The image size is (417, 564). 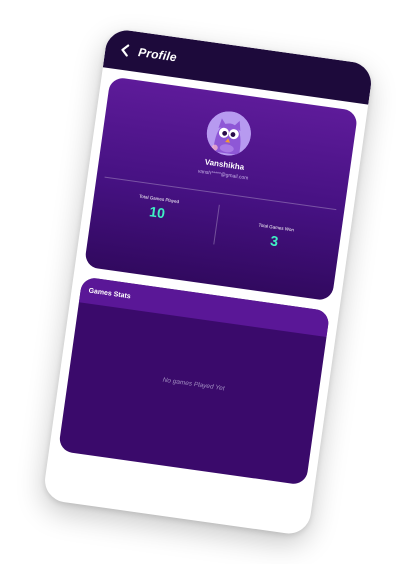 What do you see at coordinates (158, 208) in the screenshot?
I see `stat-games-played: Total Games Played 10` at bounding box center [158, 208].